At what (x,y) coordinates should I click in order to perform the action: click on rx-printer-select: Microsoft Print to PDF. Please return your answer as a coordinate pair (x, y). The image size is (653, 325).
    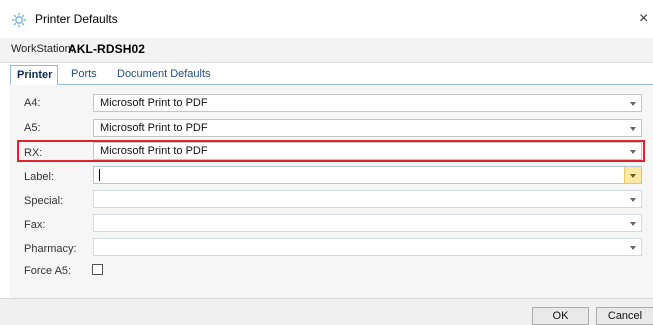
    Looking at the image, I should click on (367, 151).